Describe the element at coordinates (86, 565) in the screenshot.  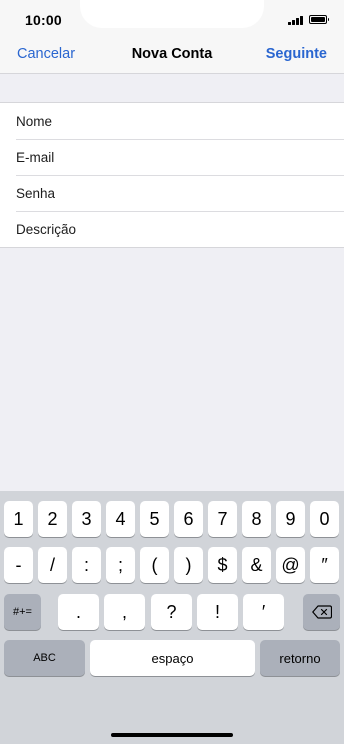
I see `key-colon: :` at that location.